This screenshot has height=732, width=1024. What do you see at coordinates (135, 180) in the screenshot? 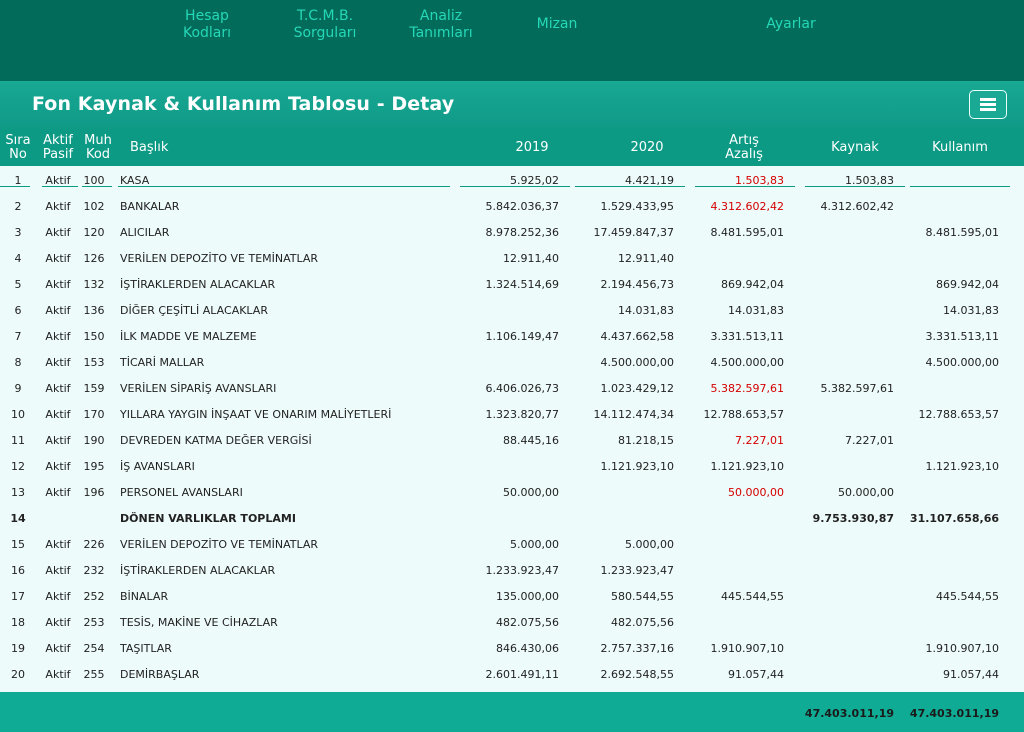
I see `row-baslik: KASA` at bounding box center [135, 180].